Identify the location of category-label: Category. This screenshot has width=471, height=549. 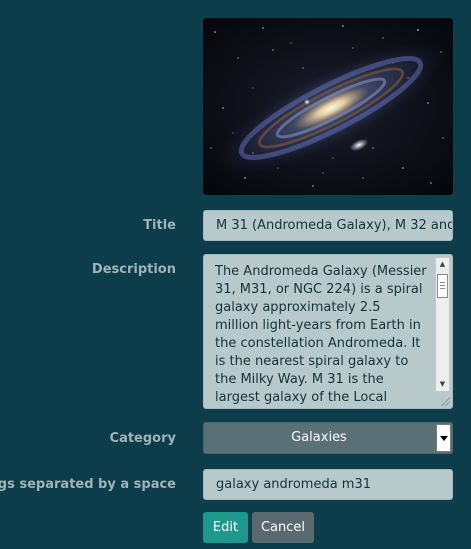
(142, 438).